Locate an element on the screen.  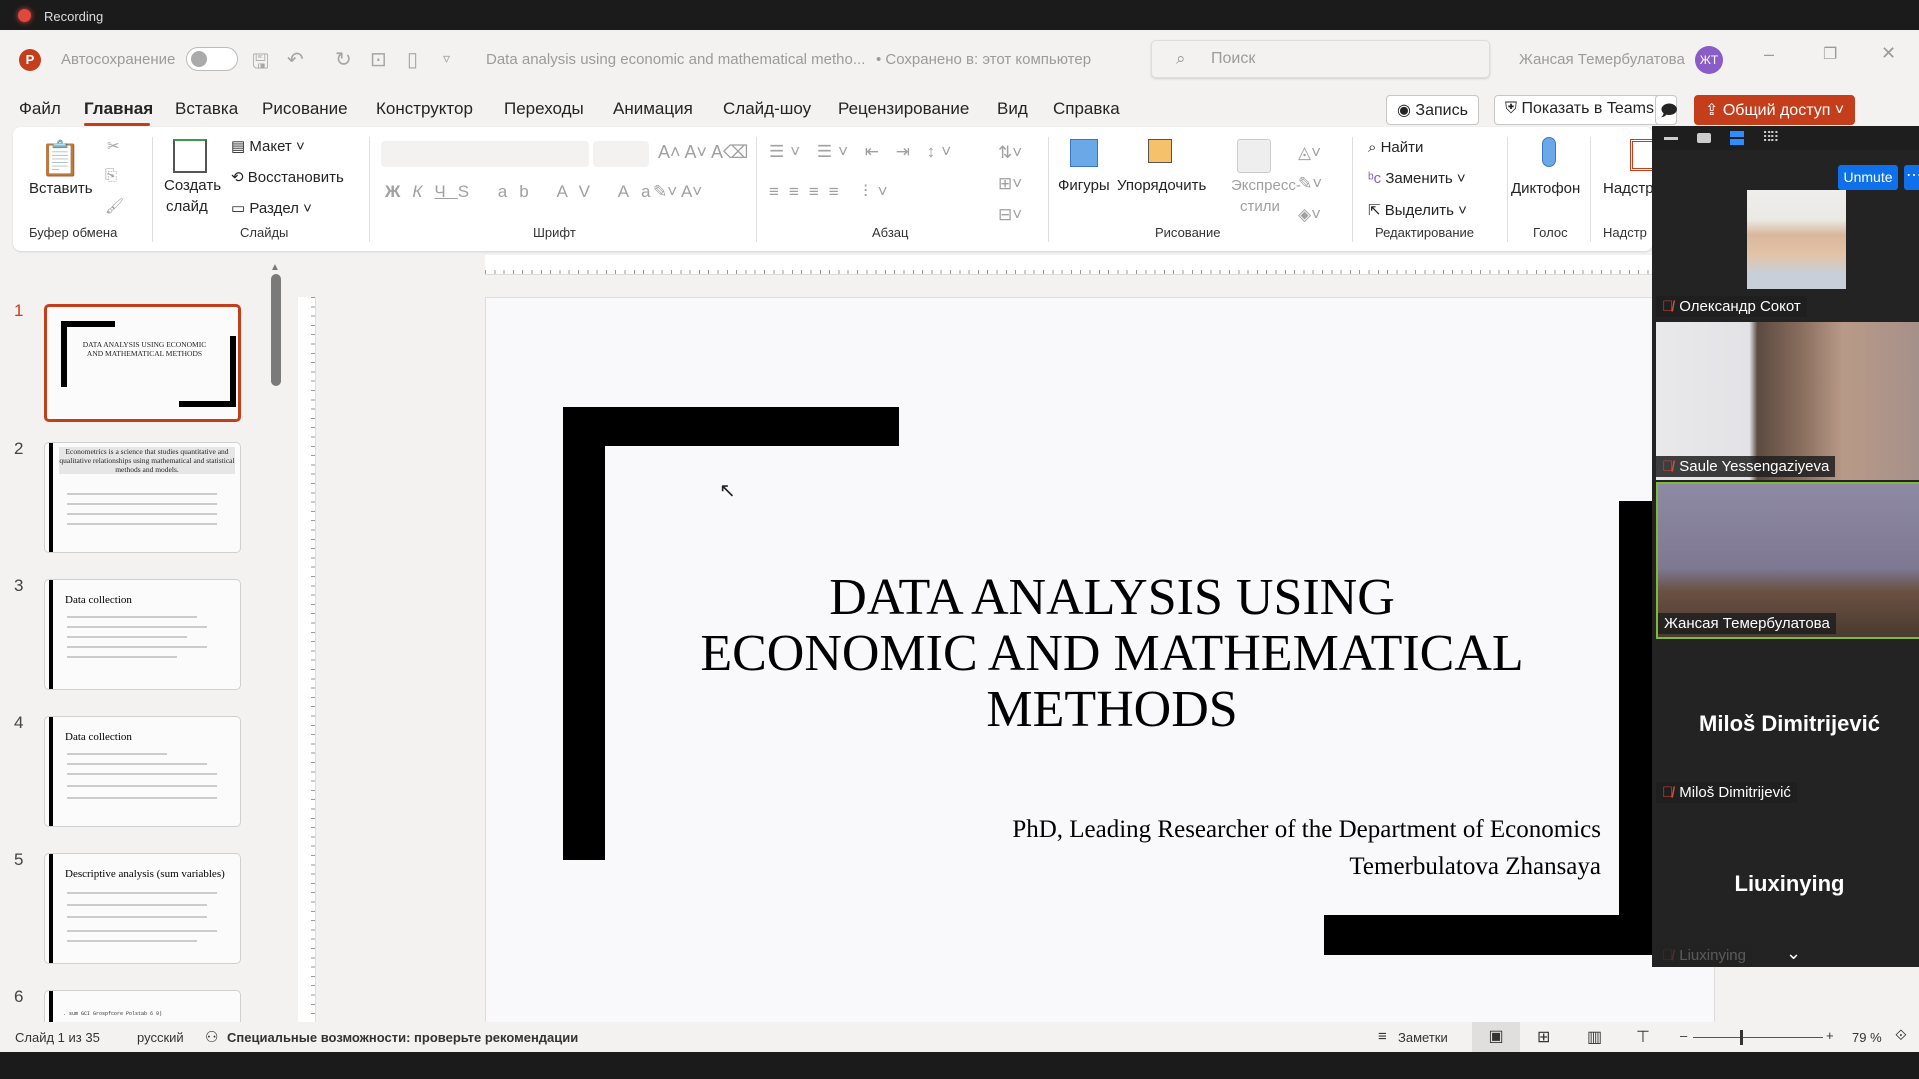
frame-bottom-right-horizontal is located at coordinates (1494, 935).